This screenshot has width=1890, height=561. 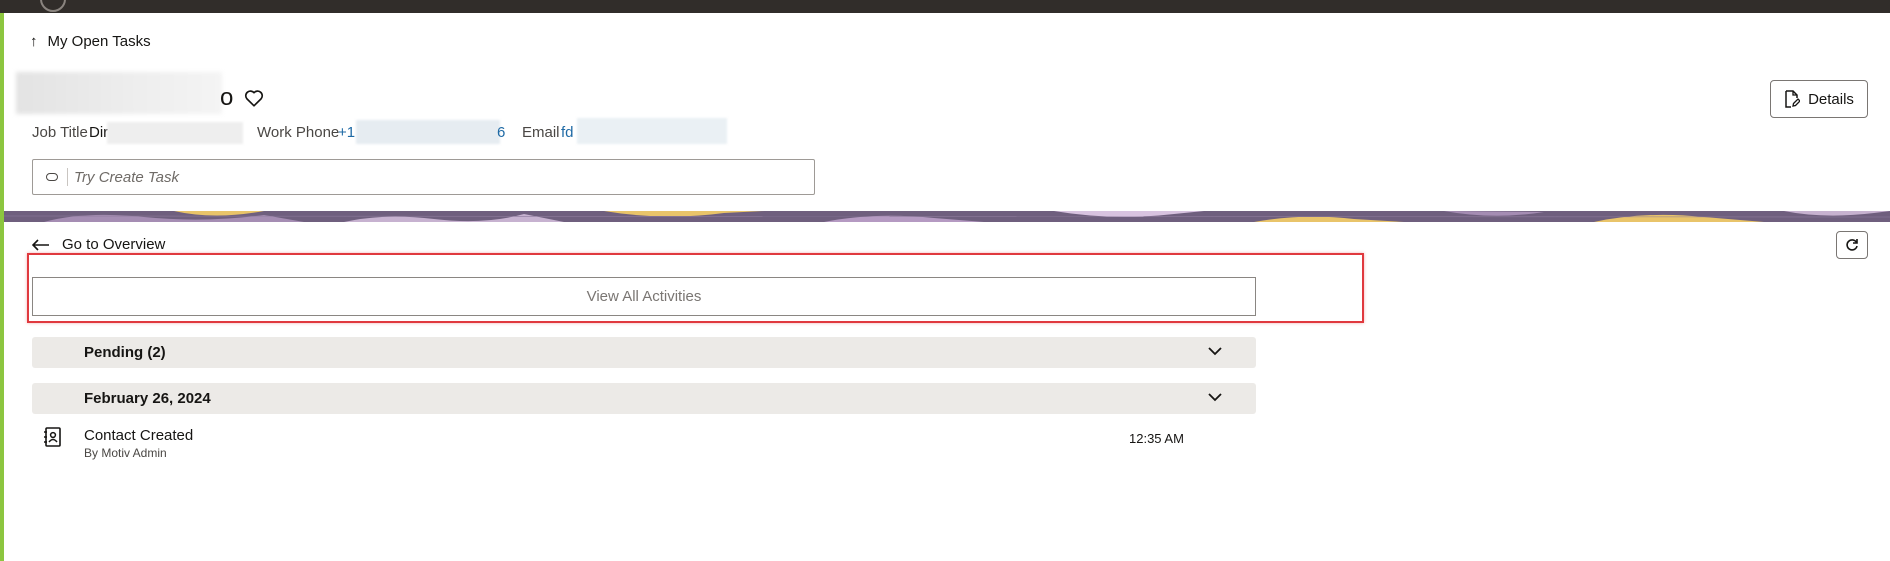 What do you see at coordinates (541, 132) in the screenshot?
I see `email-label: Email` at bounding box center [541, 132].